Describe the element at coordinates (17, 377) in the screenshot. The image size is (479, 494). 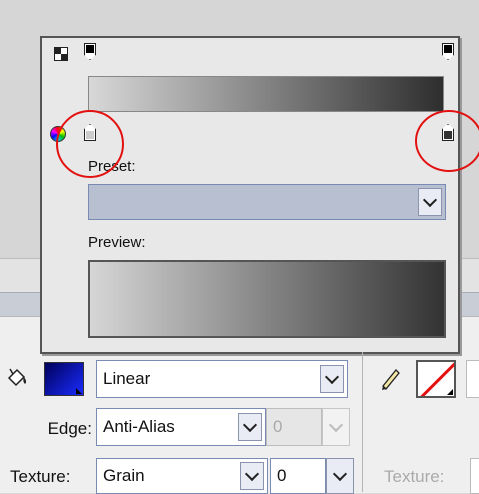
I see `paint-bucket-icon` at that location.